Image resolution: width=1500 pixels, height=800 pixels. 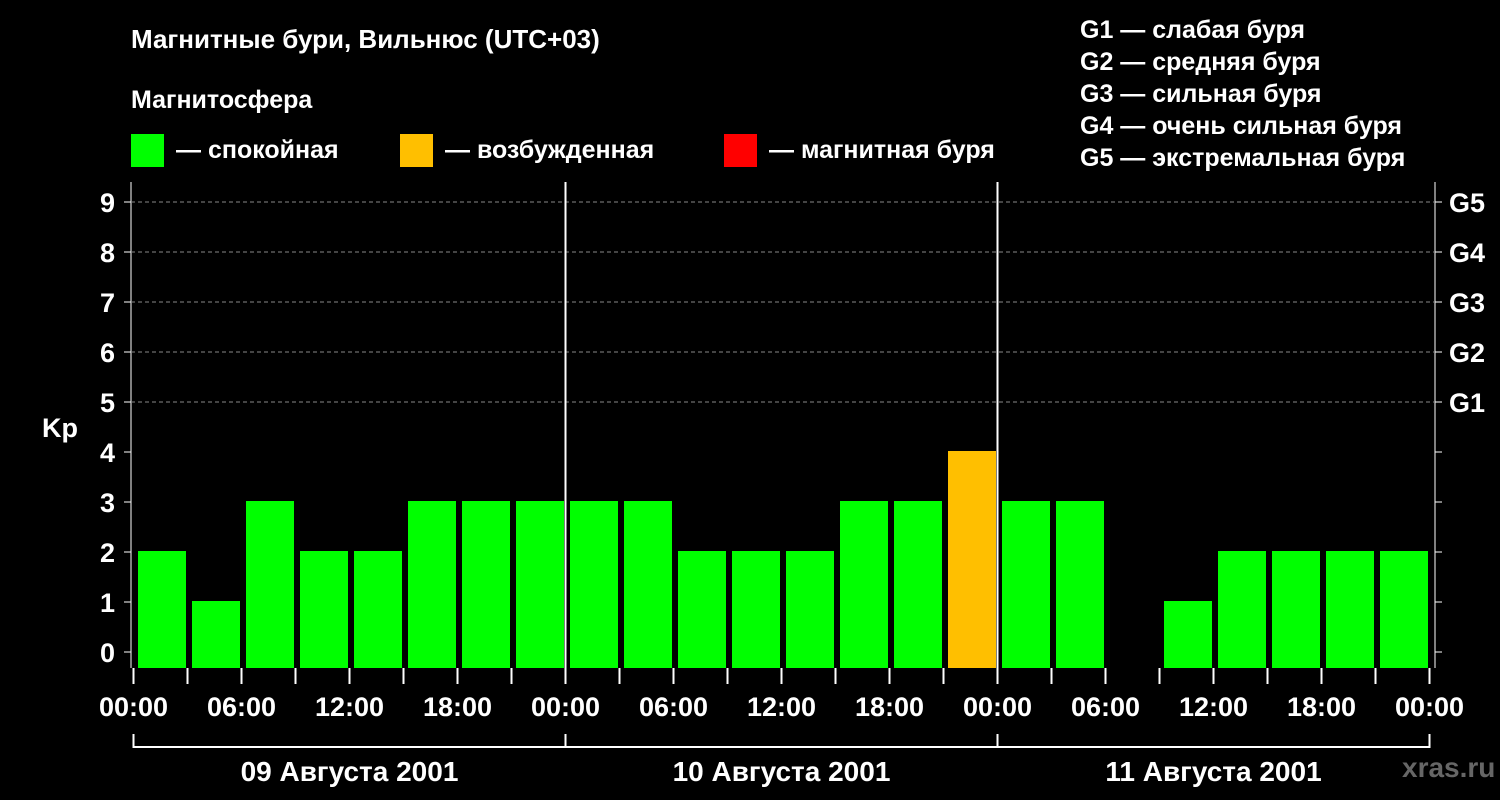 I want to click on y-tick-label: 3, so click(x=107, y=503).